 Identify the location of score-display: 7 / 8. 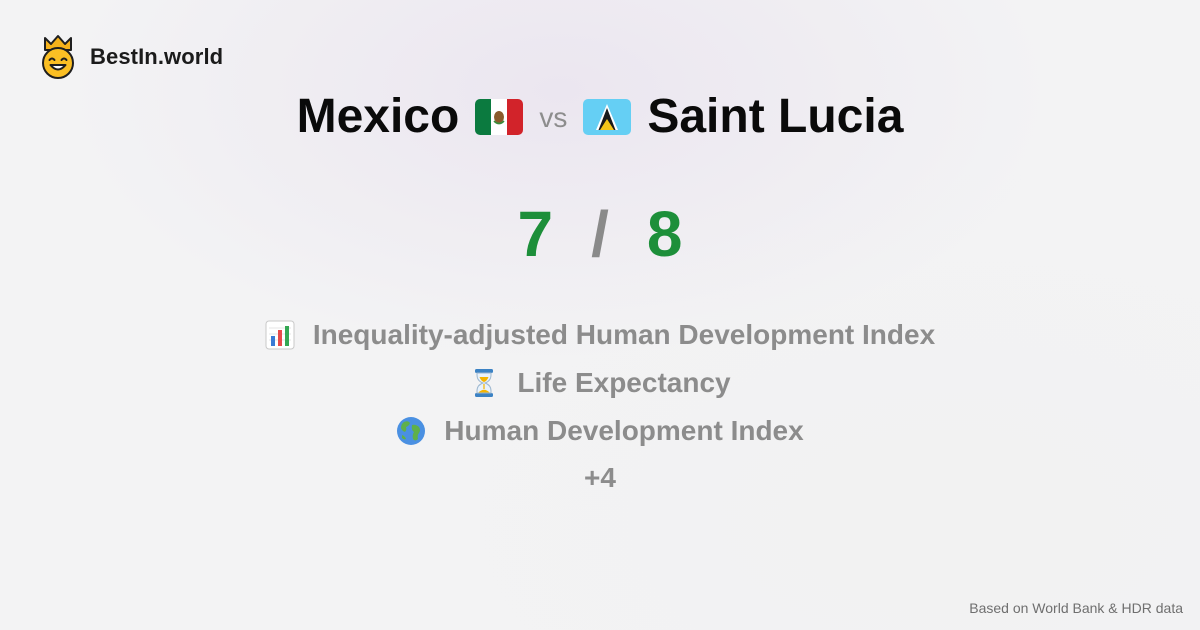
(600, 234).